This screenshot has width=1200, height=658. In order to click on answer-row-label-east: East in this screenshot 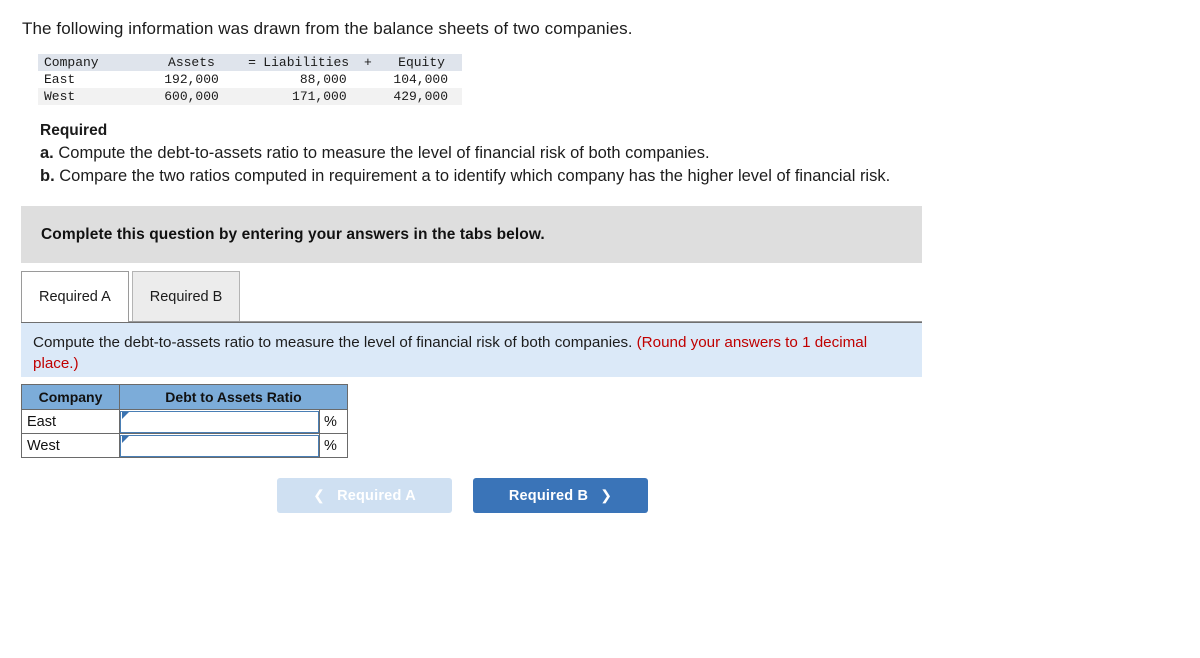, I will do `click(70, 421)`.